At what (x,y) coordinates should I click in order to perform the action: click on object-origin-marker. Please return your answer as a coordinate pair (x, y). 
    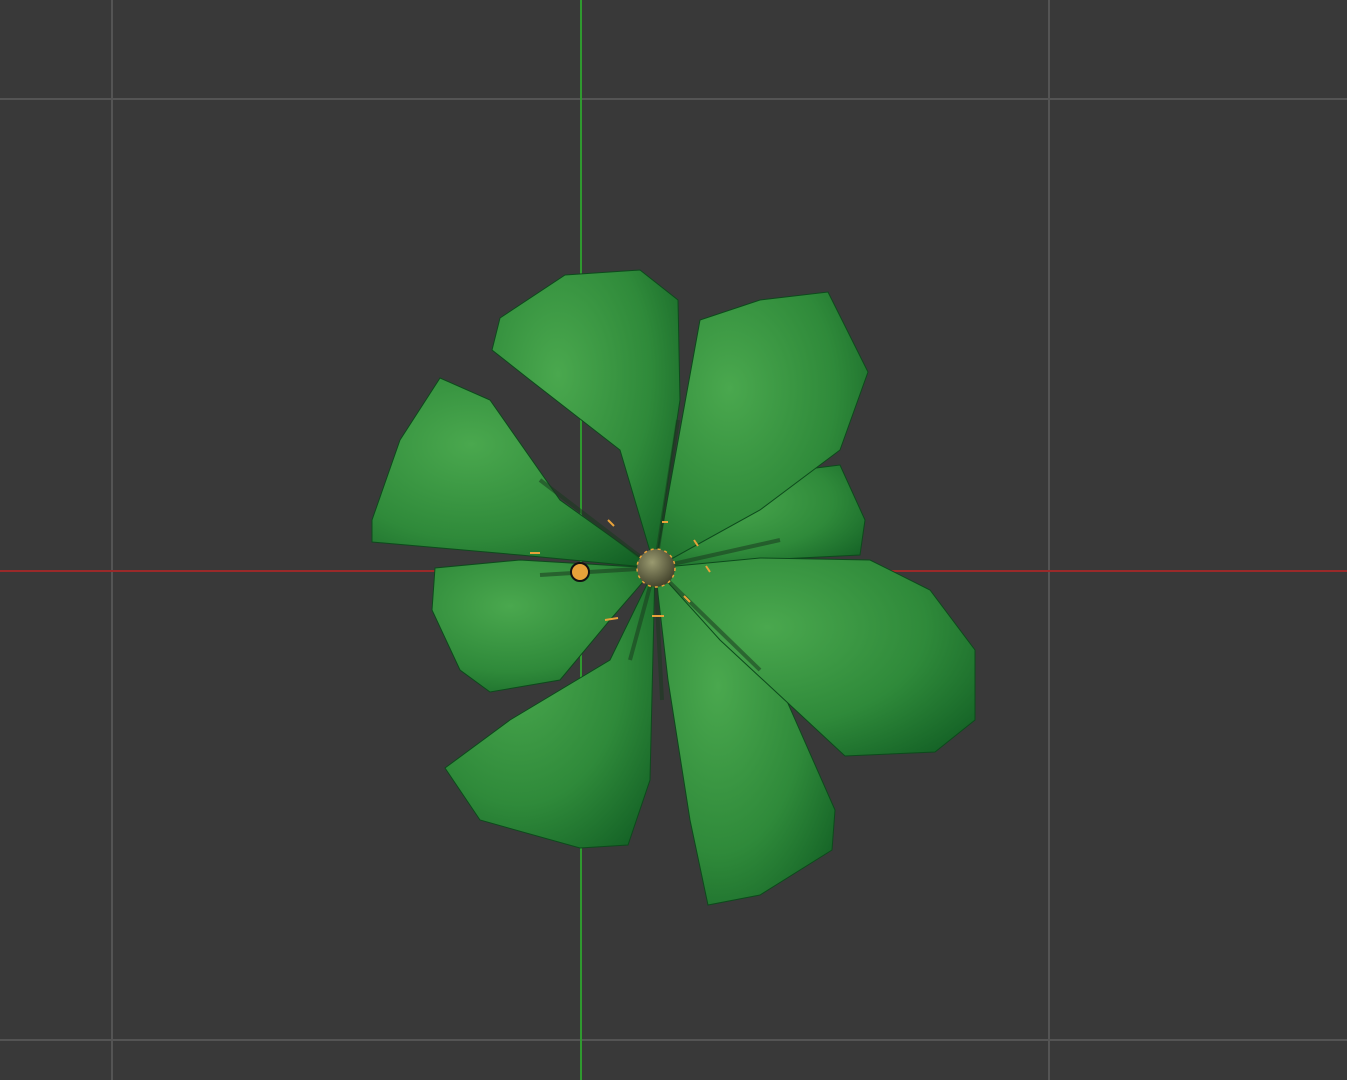
    Looking at the image, I should click on (580, 572).